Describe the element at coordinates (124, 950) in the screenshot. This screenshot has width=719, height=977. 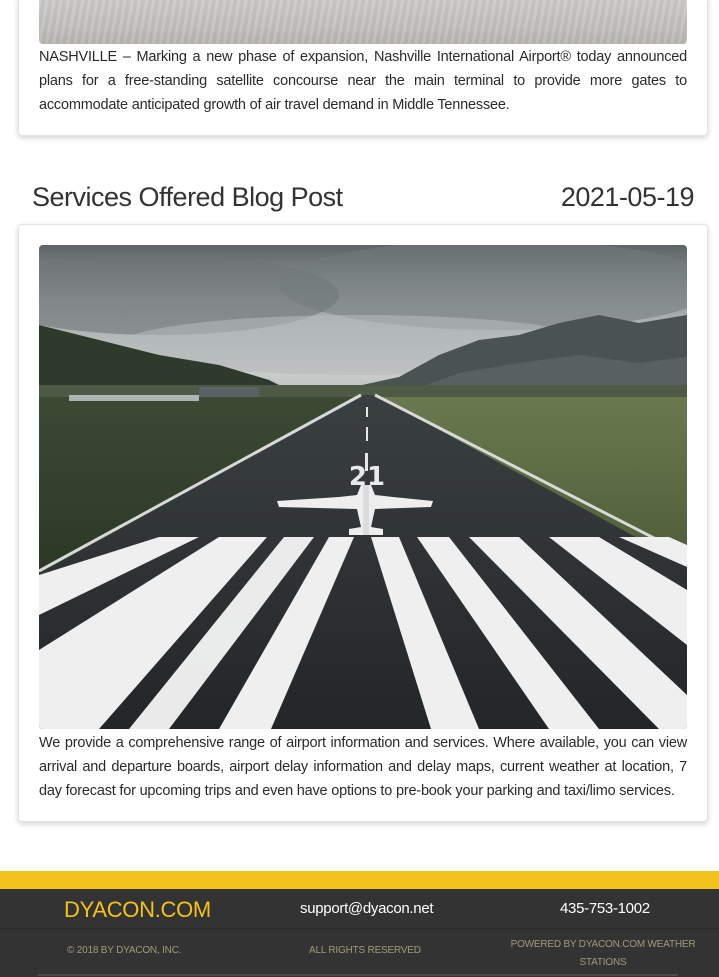
I see `footer-copyright: © 2018 BY DYACON, INC.` at that location.